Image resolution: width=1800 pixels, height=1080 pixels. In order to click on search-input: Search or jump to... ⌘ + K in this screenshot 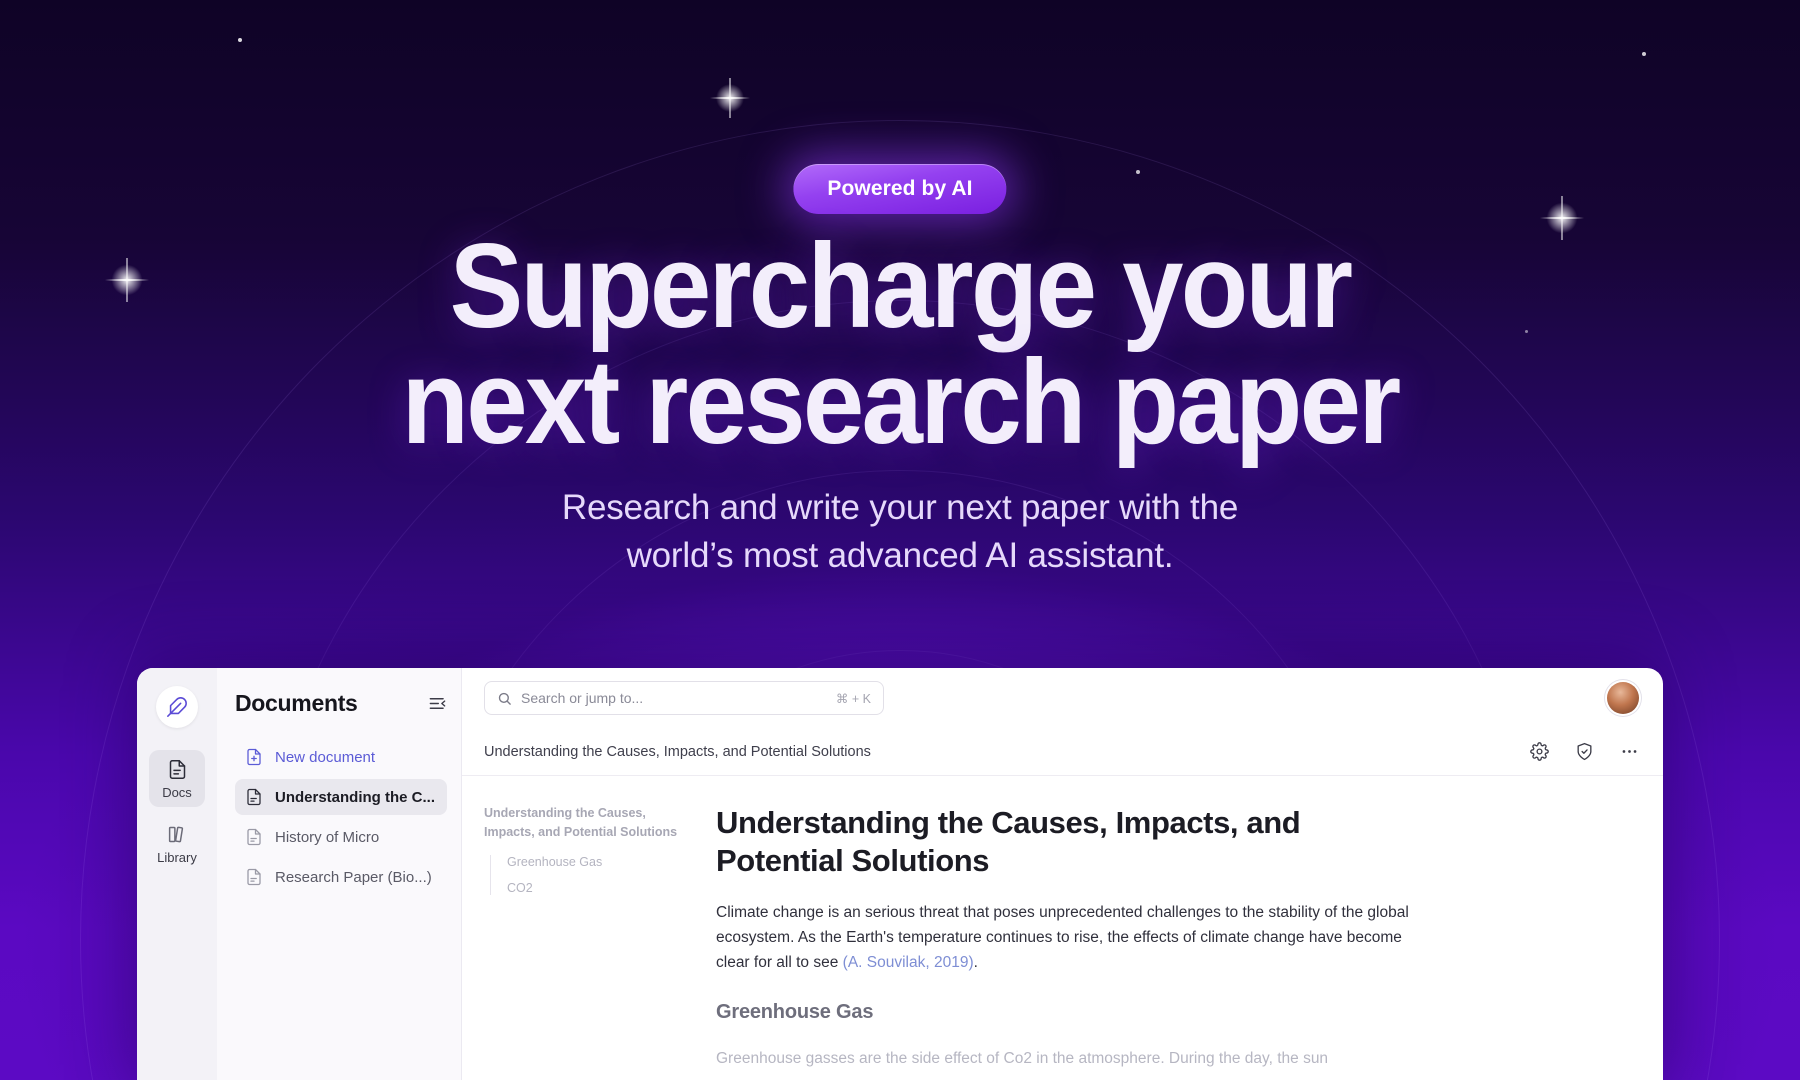, I will do `click(684, 698)`.